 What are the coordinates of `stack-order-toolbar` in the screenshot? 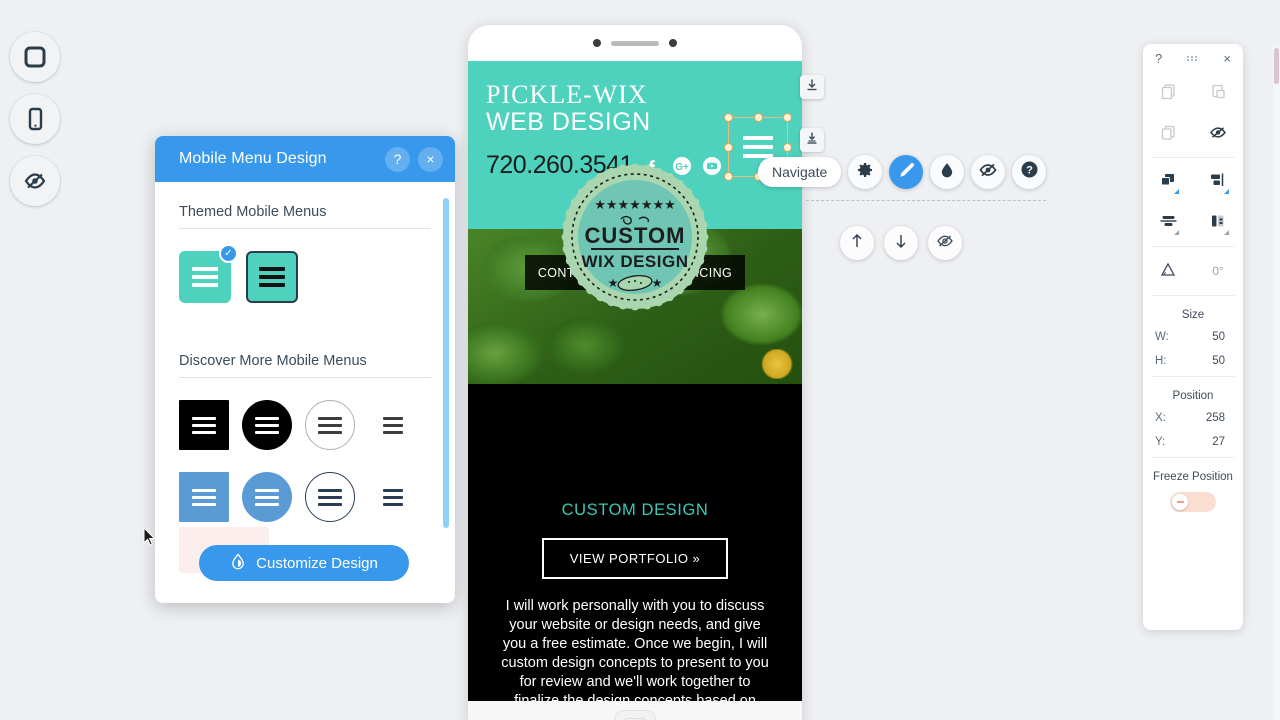 It's located at (901, 243).